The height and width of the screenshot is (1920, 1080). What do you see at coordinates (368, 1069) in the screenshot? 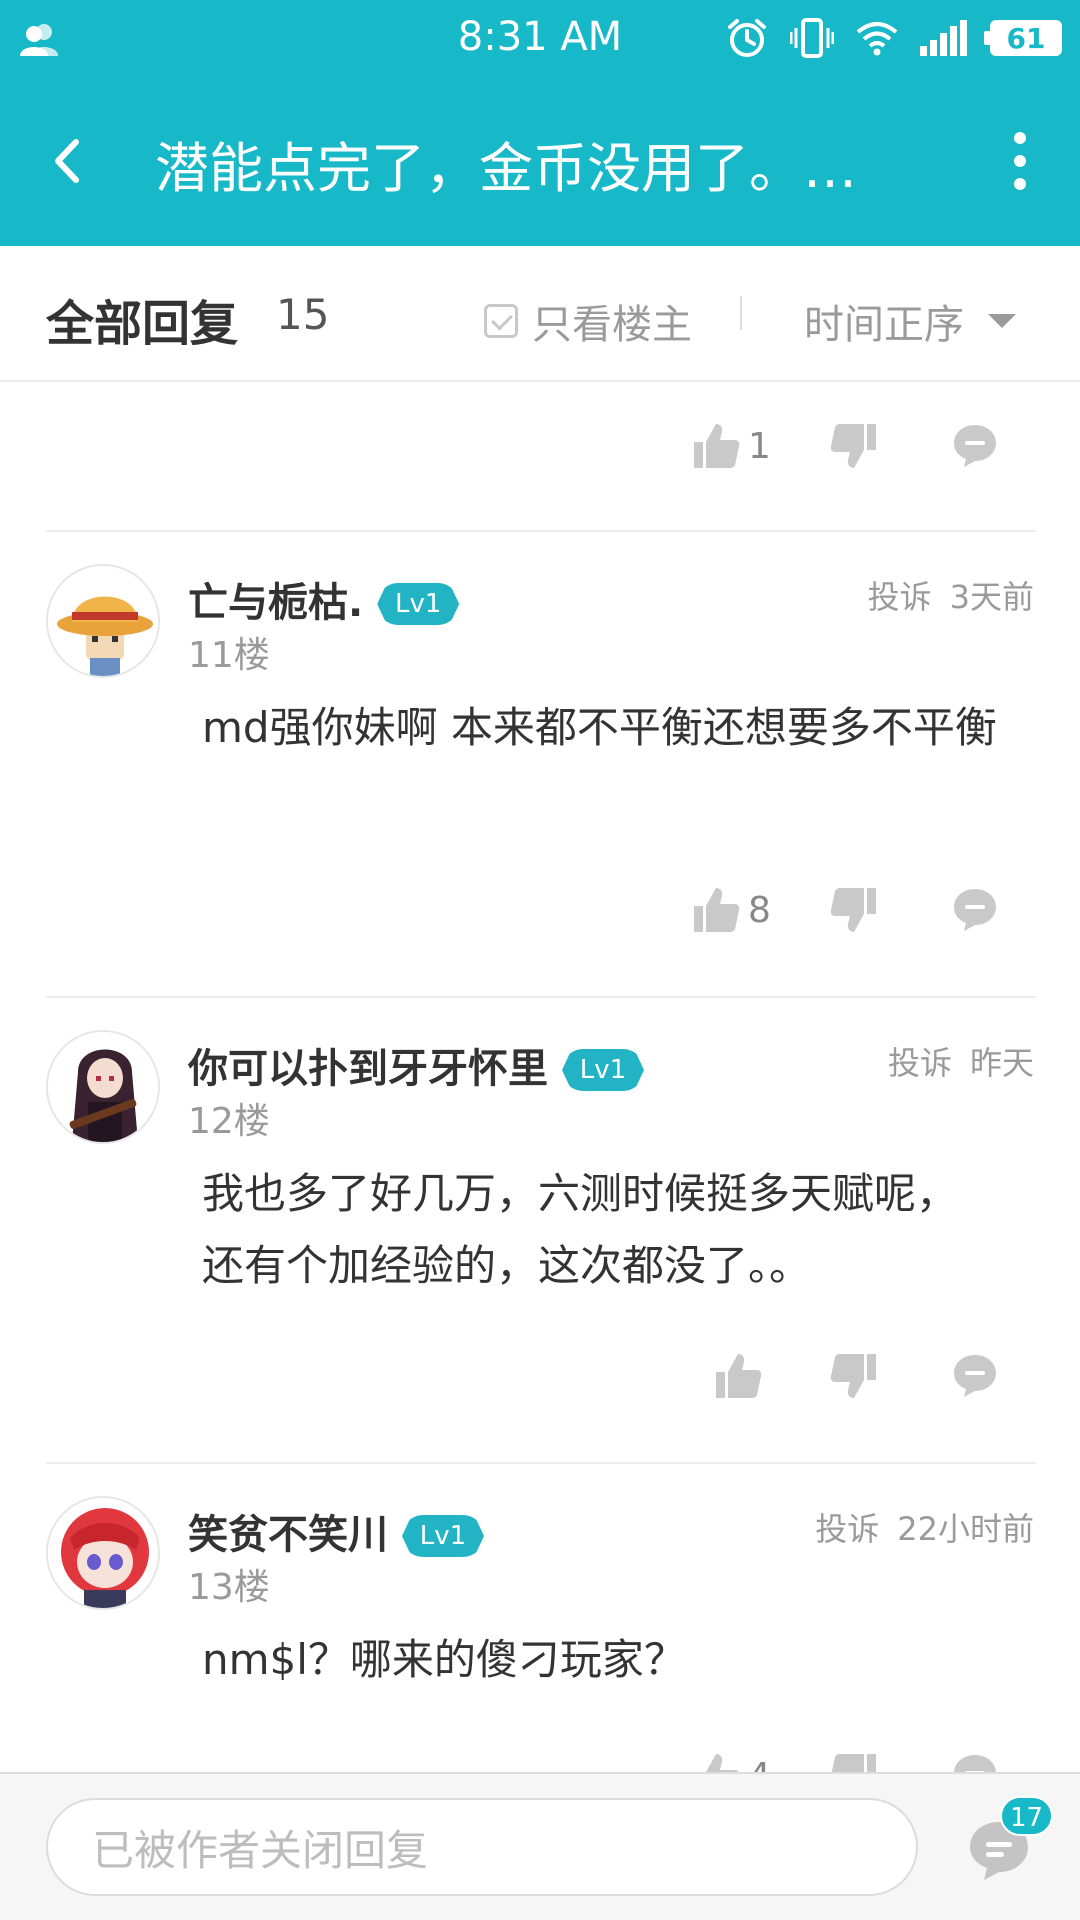
I see `username-text: 你可以扑到牙牙怀里` at bounding box center [368, 1069].